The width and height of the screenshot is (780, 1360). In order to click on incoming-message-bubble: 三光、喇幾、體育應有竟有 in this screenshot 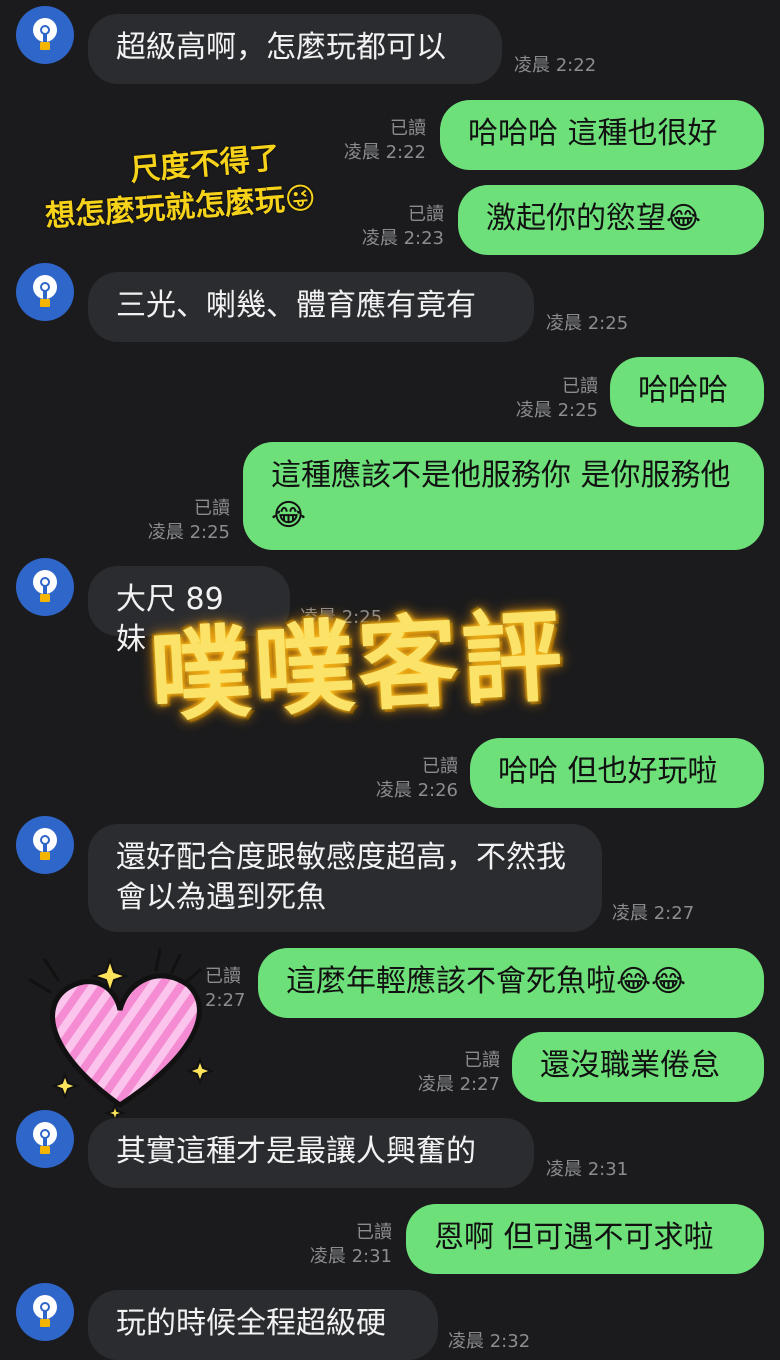, I will do `click(311, 307)`.